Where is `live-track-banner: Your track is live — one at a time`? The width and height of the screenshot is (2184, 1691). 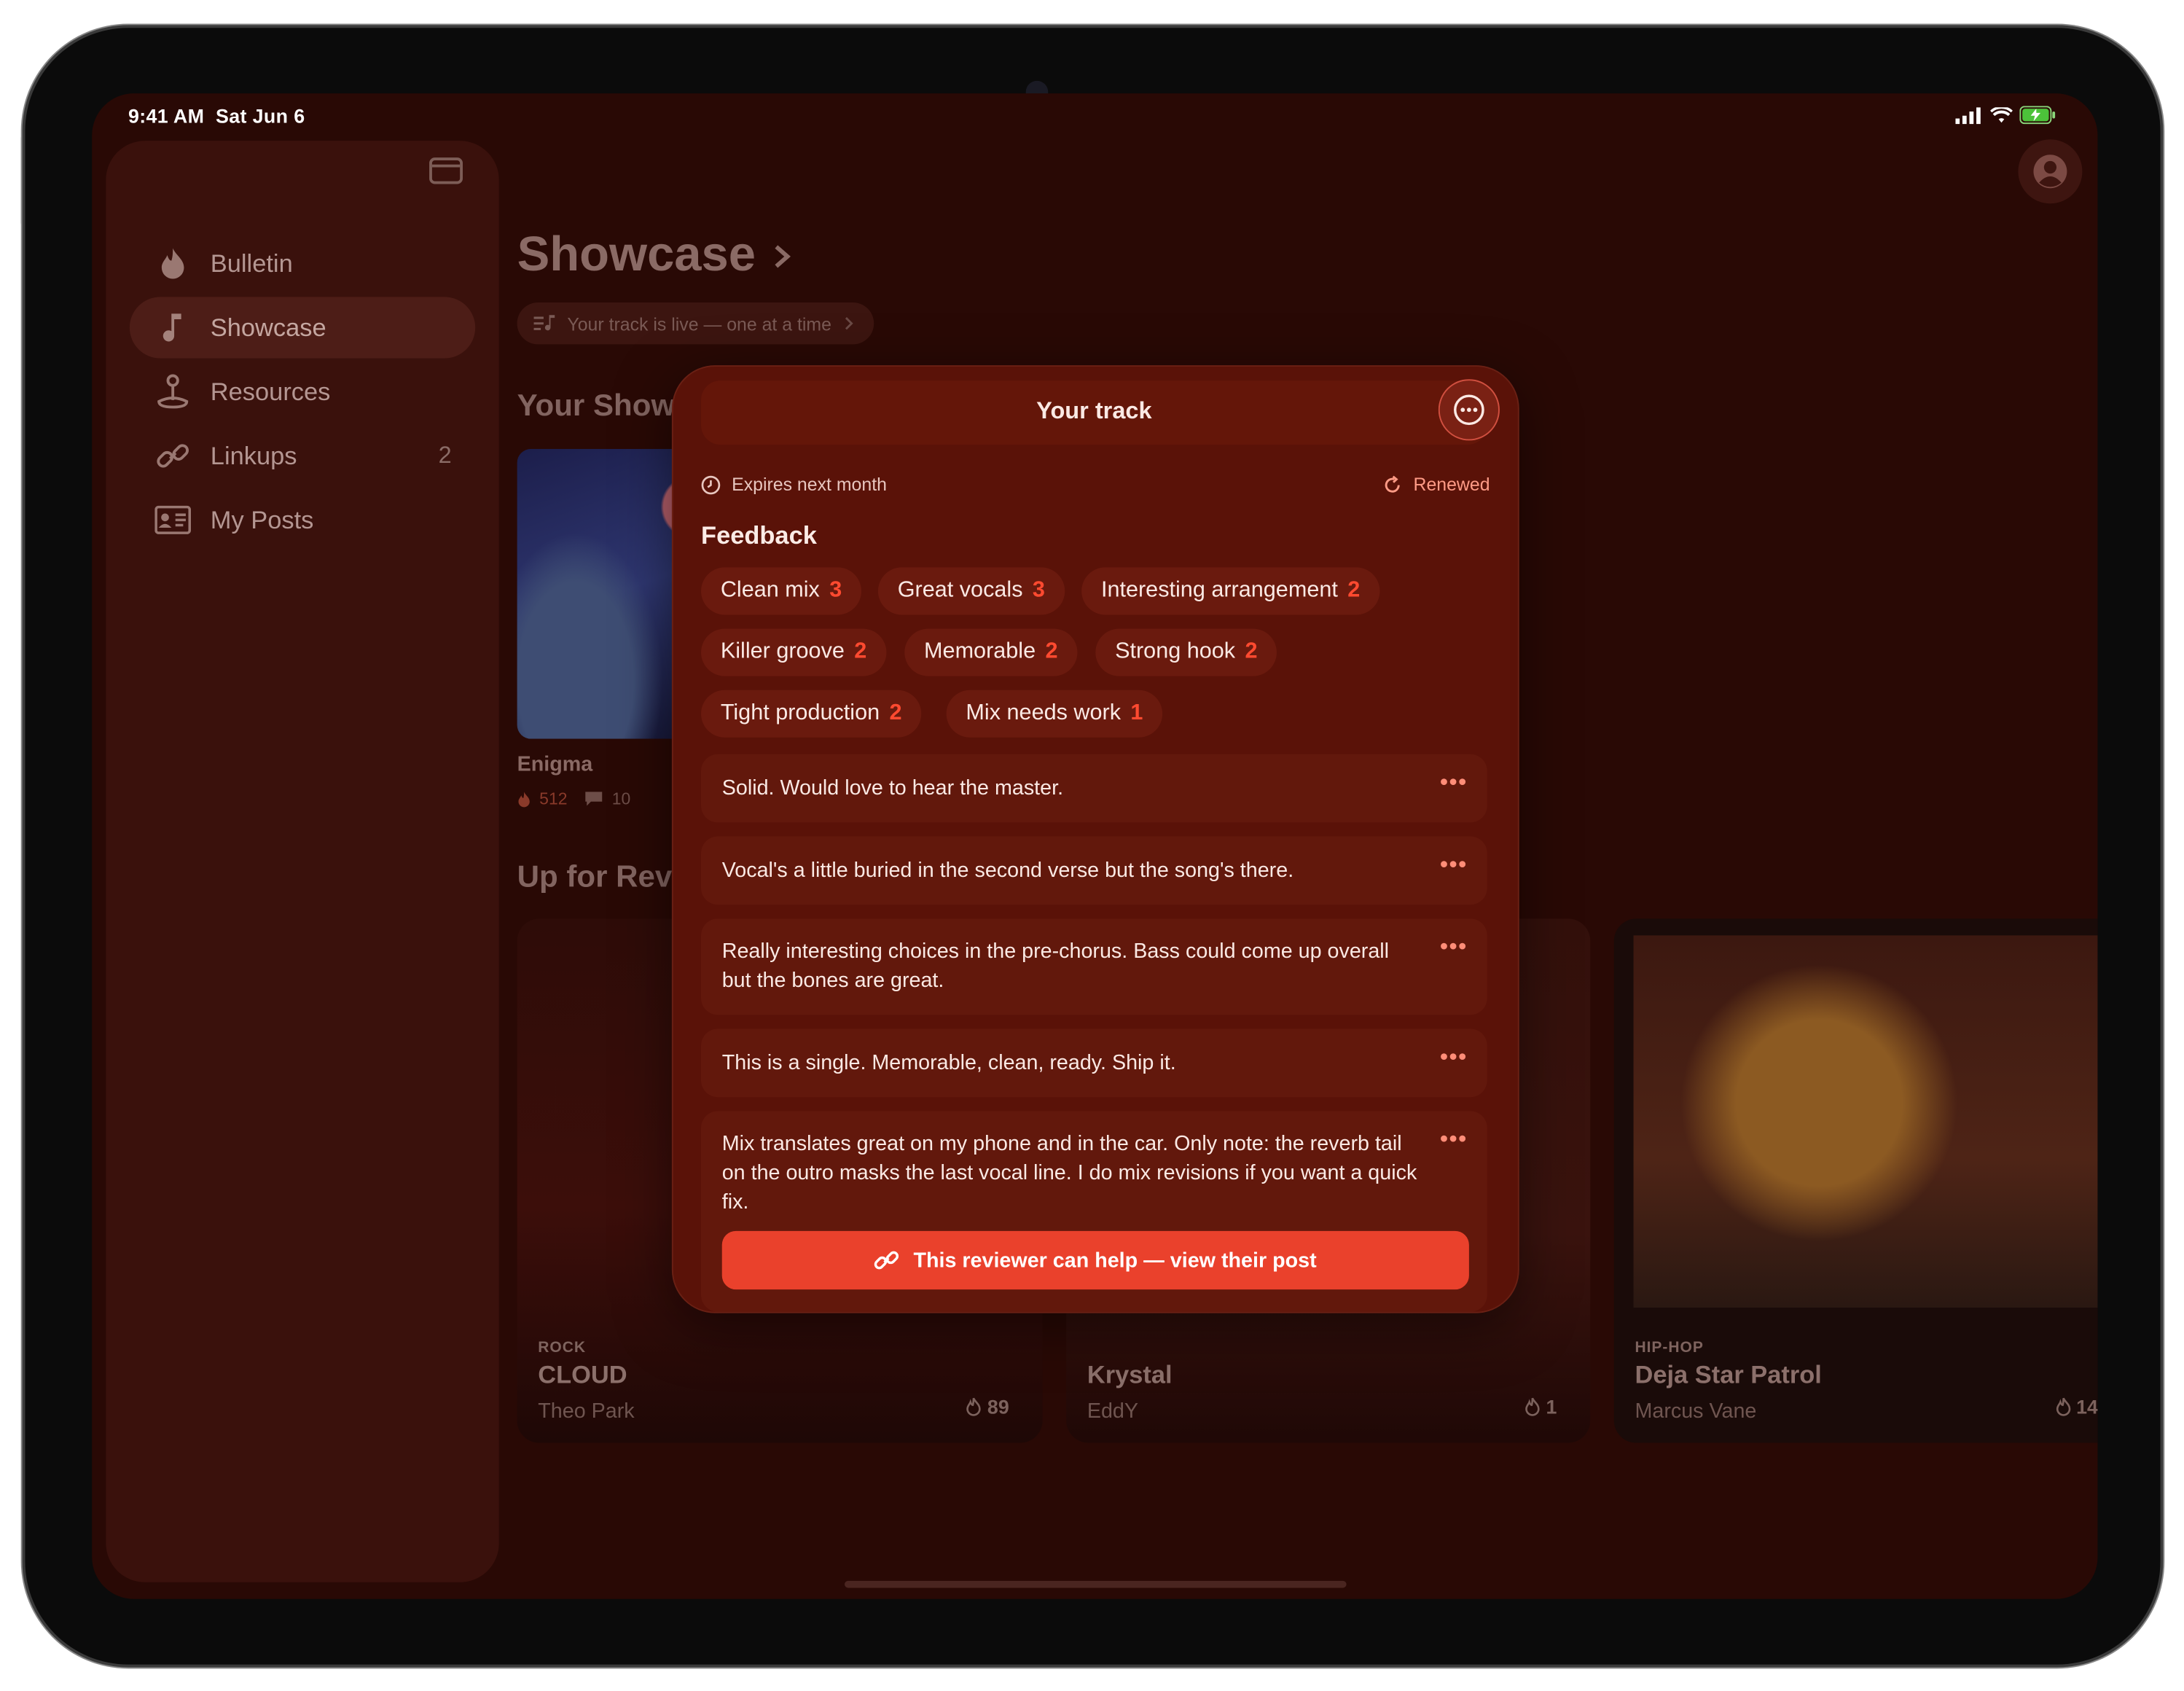
live-track-banner: Your track is live — one at a time is located at coordinates (695, 323).